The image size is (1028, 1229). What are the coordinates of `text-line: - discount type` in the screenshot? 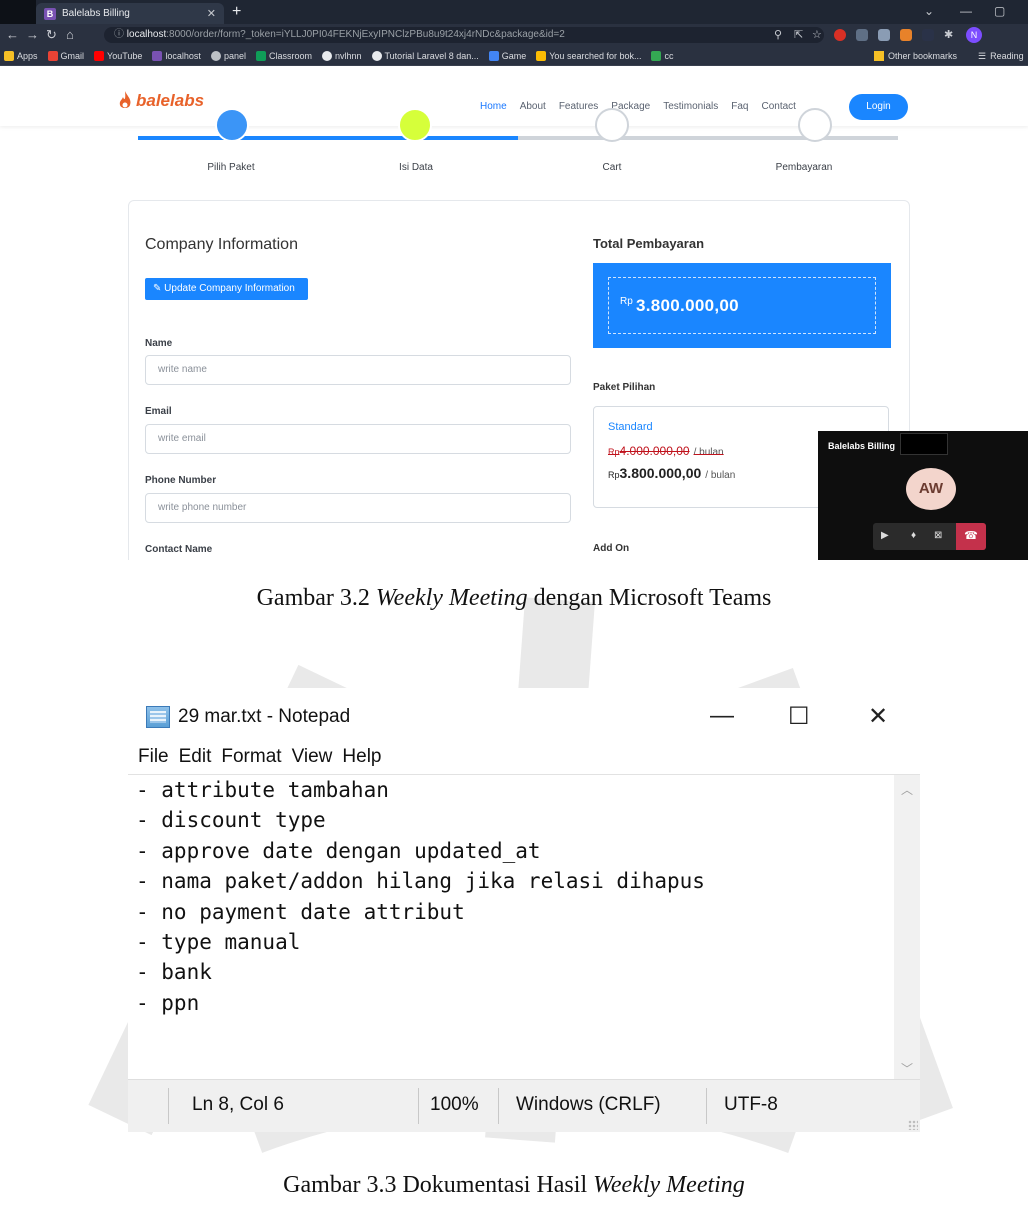 It's located at (231, 820).